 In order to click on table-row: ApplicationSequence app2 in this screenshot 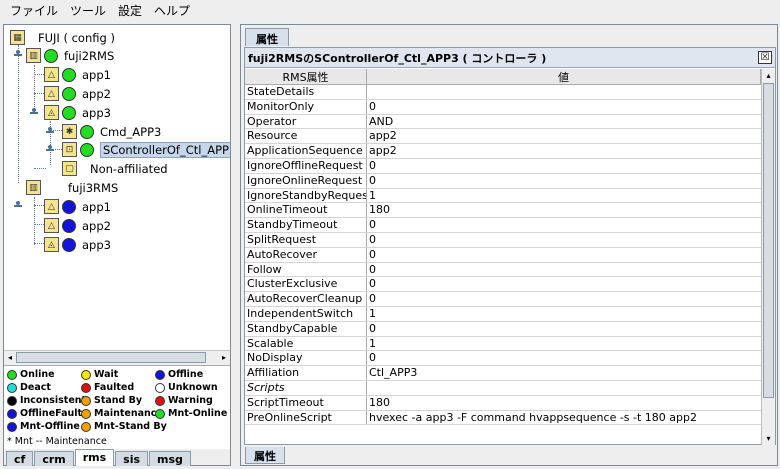, I will do `click(503, 151)`.